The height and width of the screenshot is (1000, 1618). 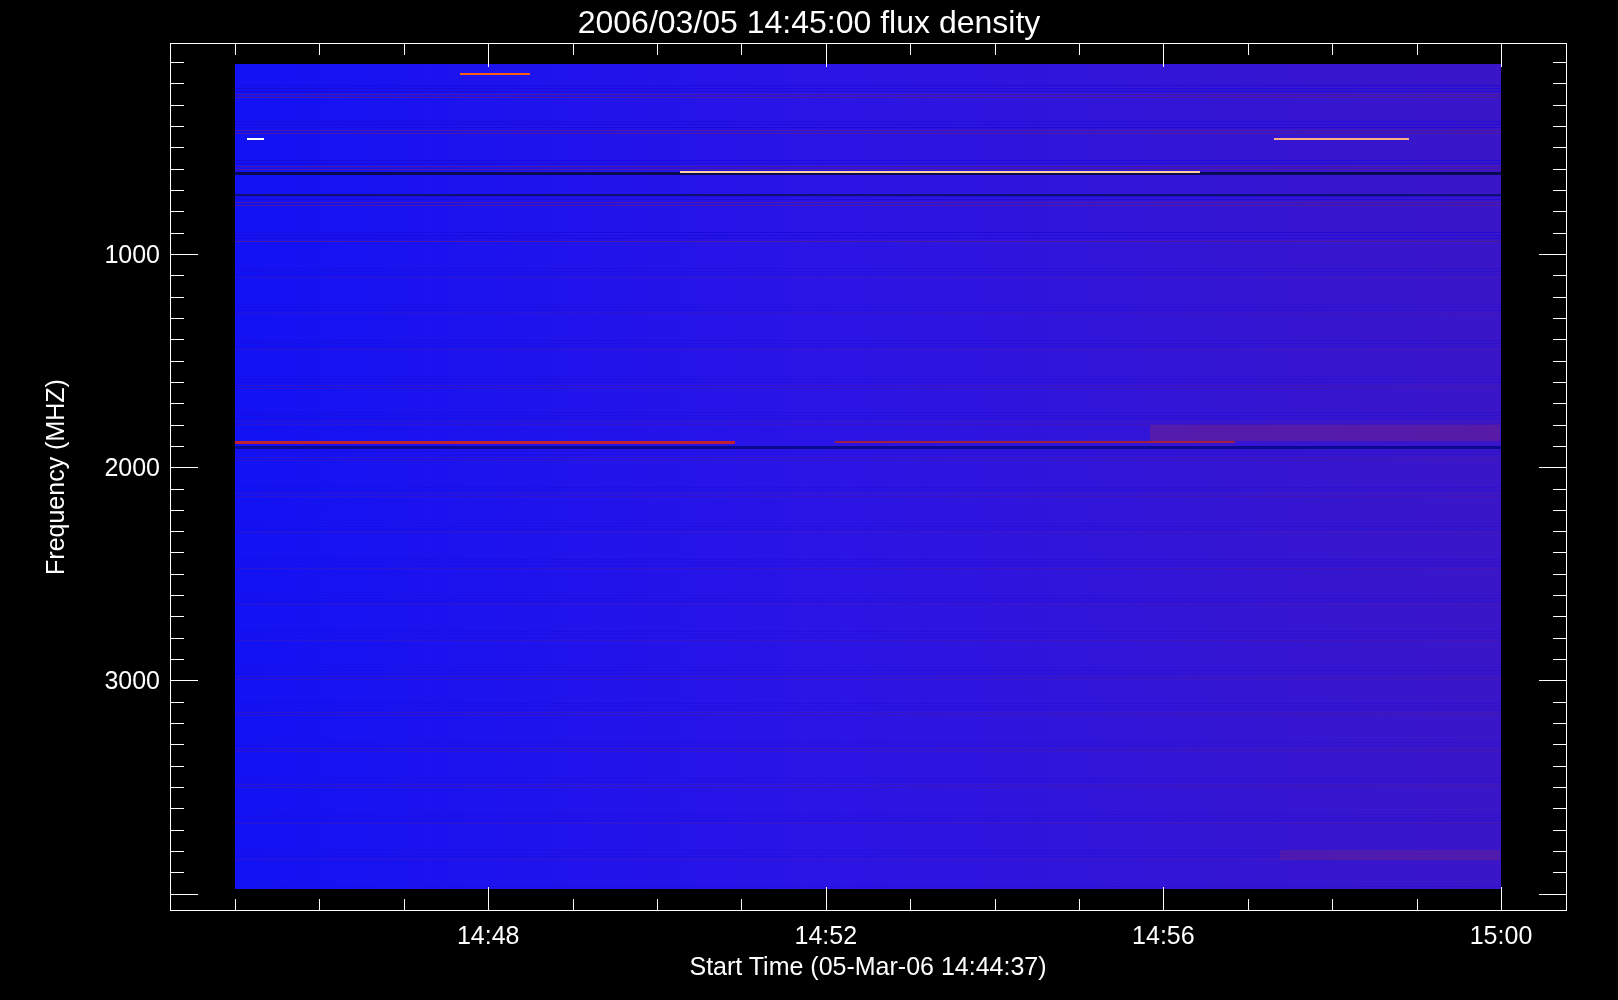 What do you see at coordinates (868, 966) in the screenshot?
I see `x-axis-label: Start Time (05-Mar-06 14:44:37)` at bounding box center [868, 966].